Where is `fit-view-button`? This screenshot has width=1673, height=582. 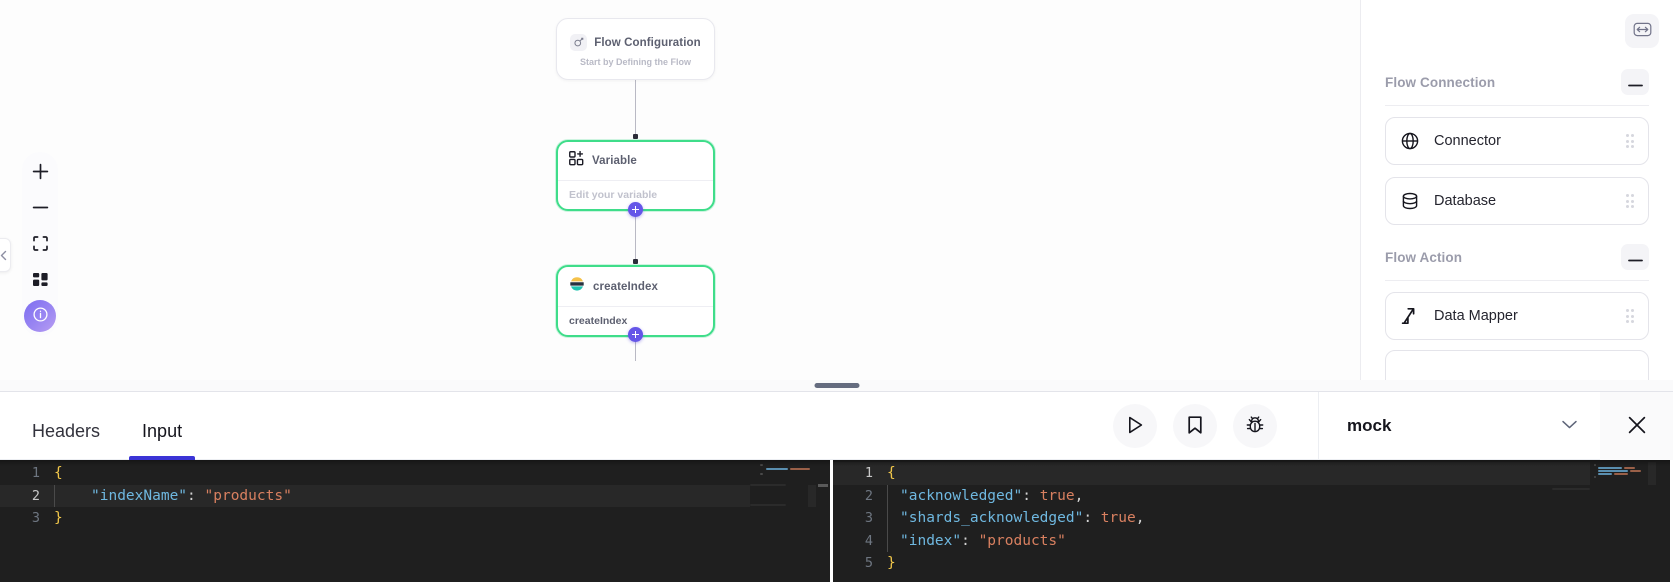
fit-view-button is located at coordinates (40, 245).